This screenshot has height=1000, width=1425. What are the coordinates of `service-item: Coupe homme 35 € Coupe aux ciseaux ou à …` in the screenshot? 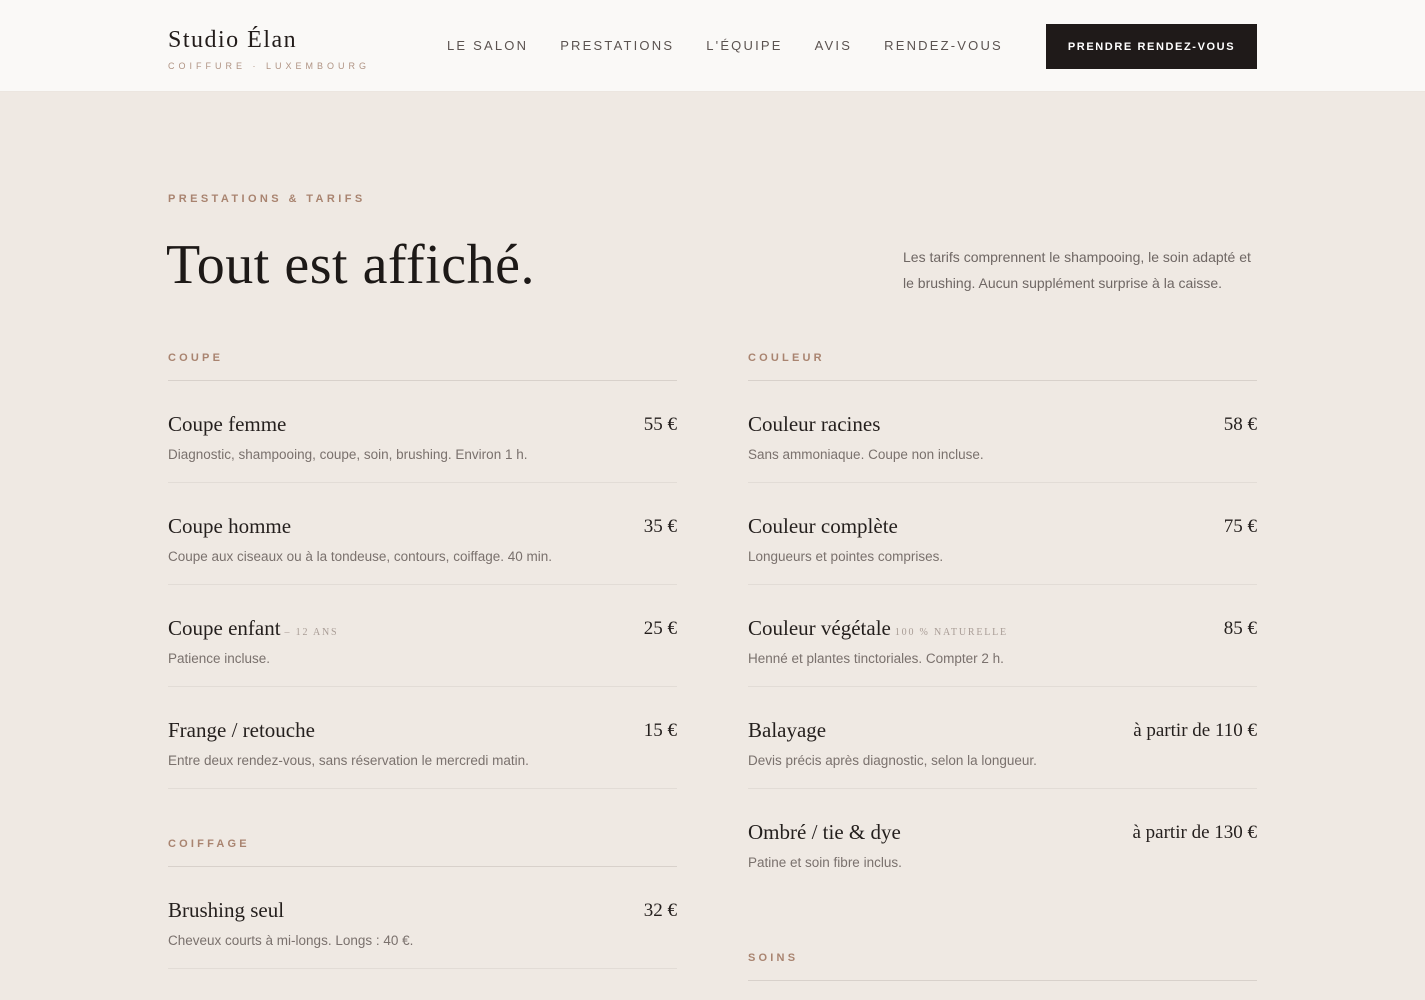 It's located at (422, 534).